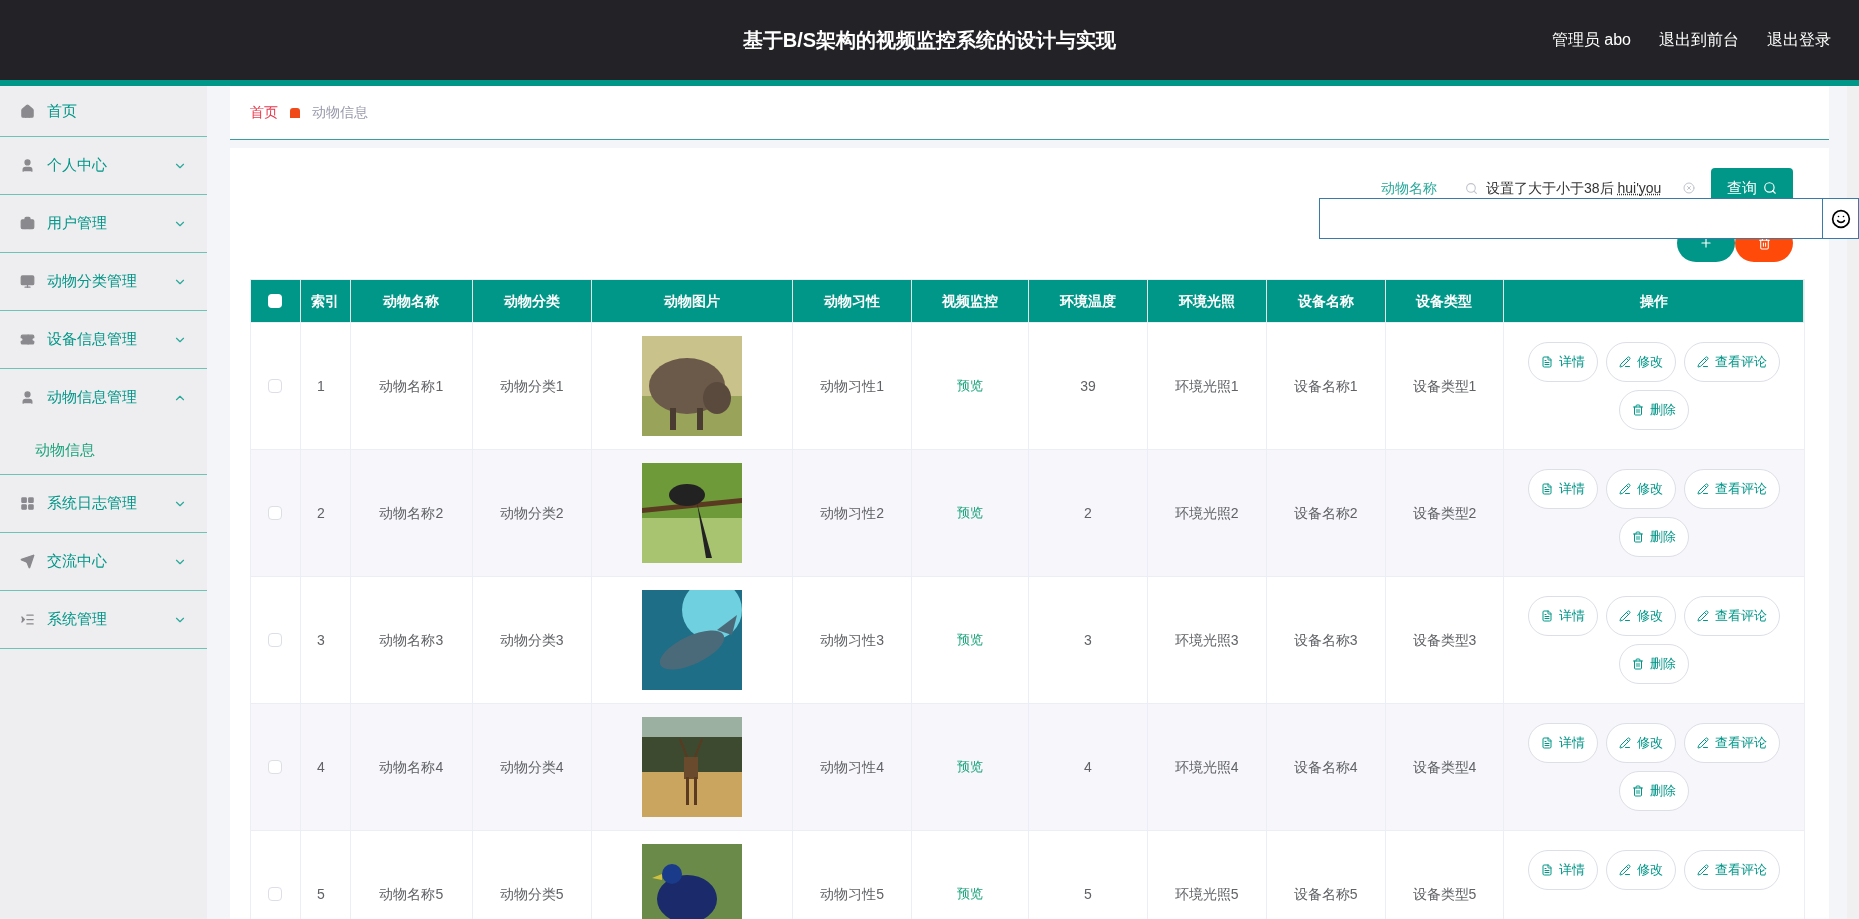 The image size is (1859, 919). I want to click on column-header: 设备类型, so click(1444, 301).